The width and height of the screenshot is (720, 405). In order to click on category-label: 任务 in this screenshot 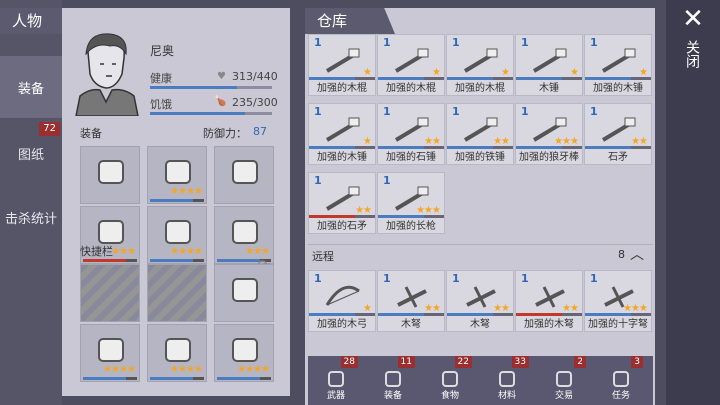, I will do `click(620, 396)`.